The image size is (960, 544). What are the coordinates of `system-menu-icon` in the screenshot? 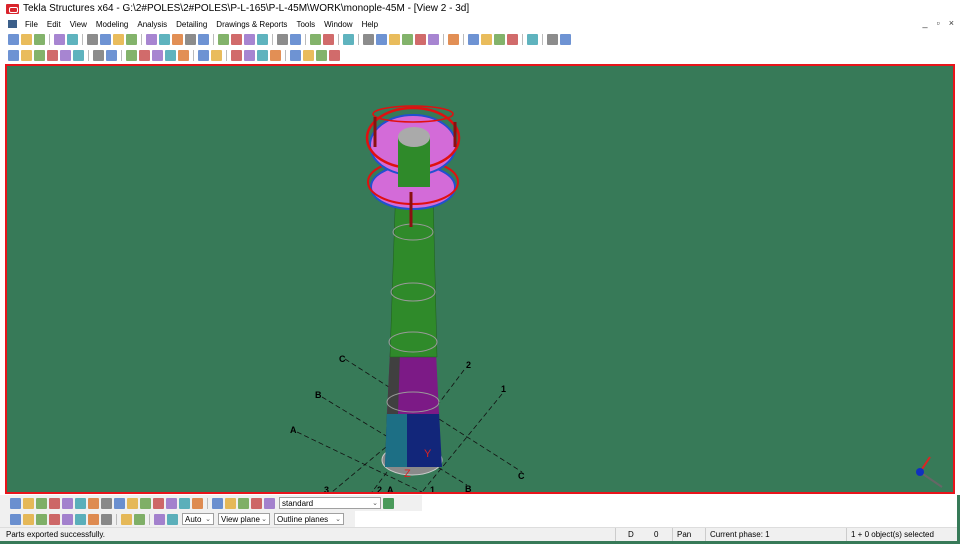 It's located at (12, 24).